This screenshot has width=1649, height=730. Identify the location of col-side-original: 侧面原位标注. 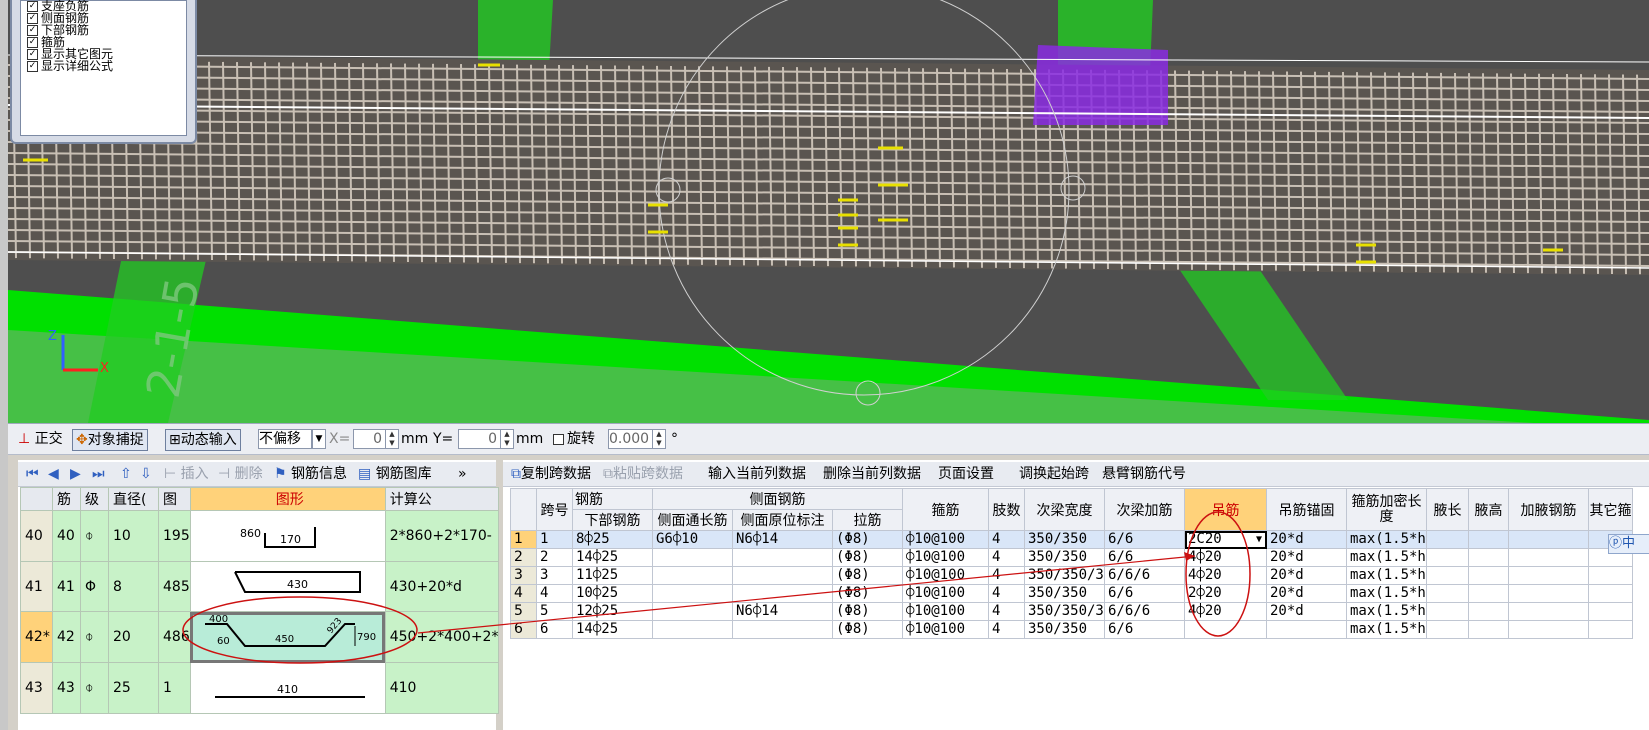
(782, 520).